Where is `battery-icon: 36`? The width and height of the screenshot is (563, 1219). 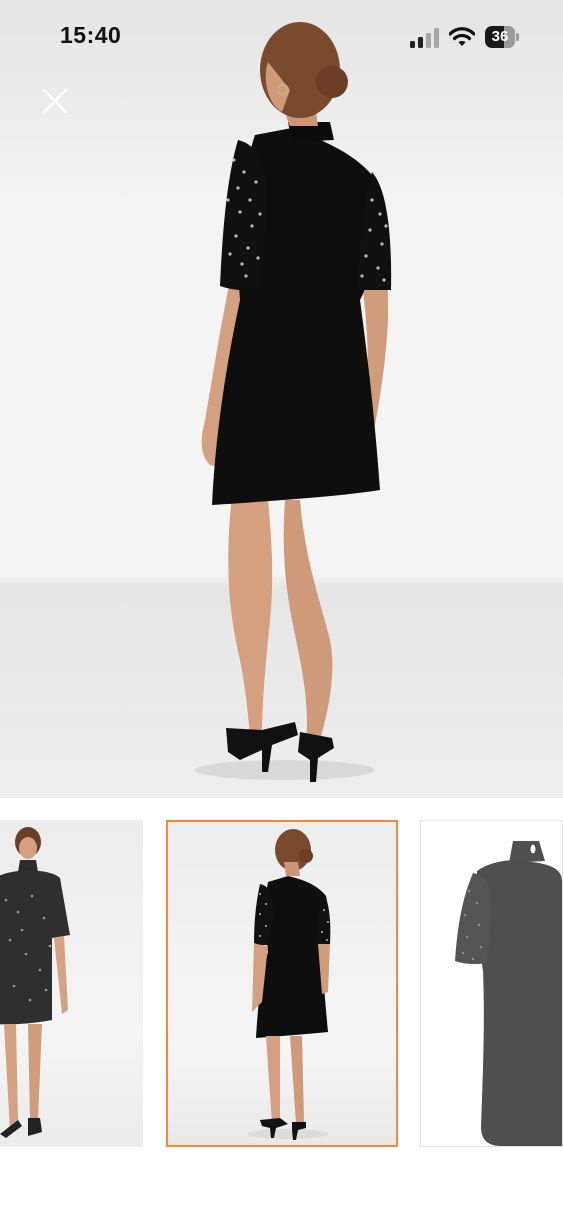 battery-icon: 36 is located at coordinates (502, 37).